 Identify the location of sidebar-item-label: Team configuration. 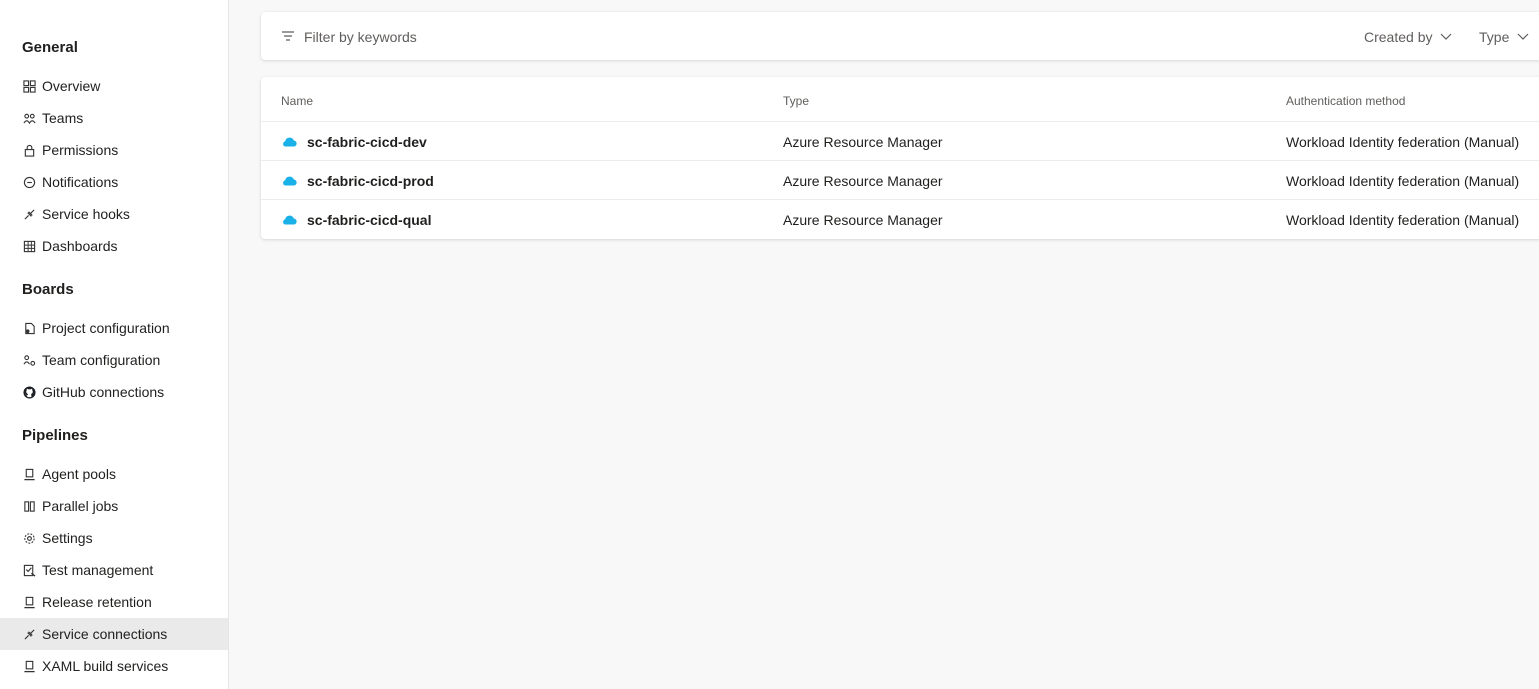
(101, 360).